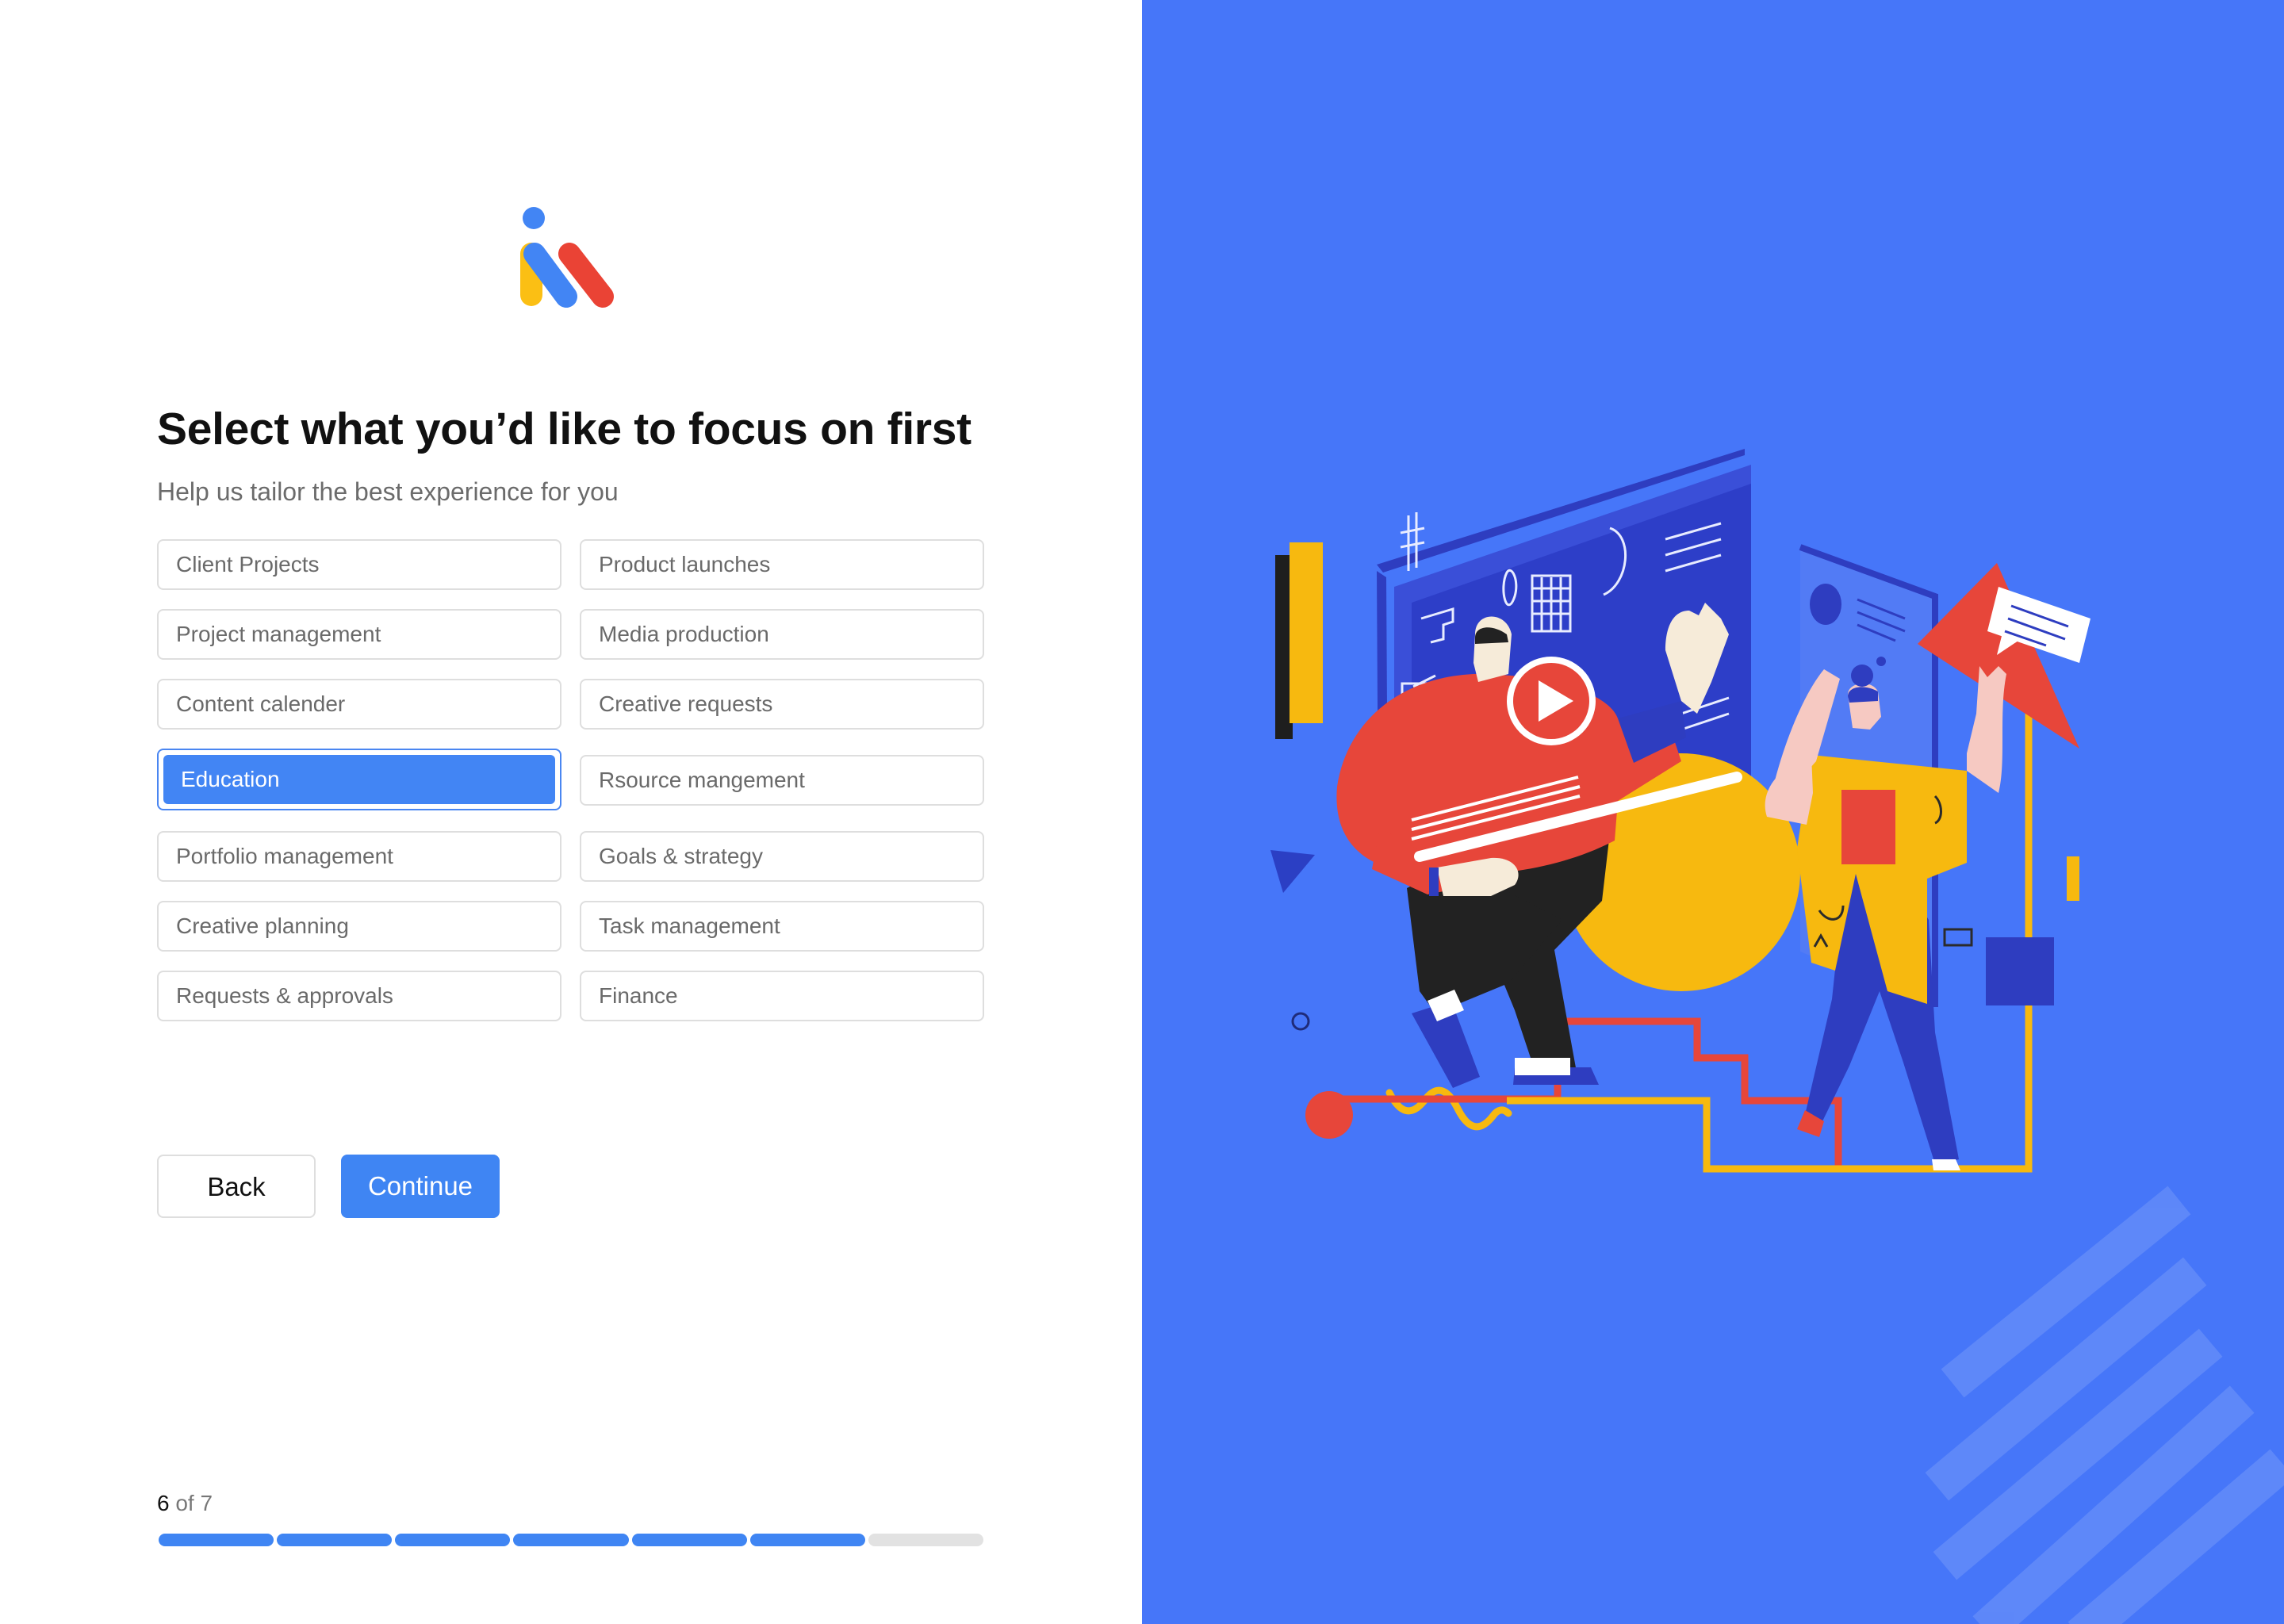 This screenshot has height=1624, width=2284. What do you see at coordinates (782, 704) in the screenshot?
I see `option-creative-requests: Creative requests` at bounding box center [782, 704].